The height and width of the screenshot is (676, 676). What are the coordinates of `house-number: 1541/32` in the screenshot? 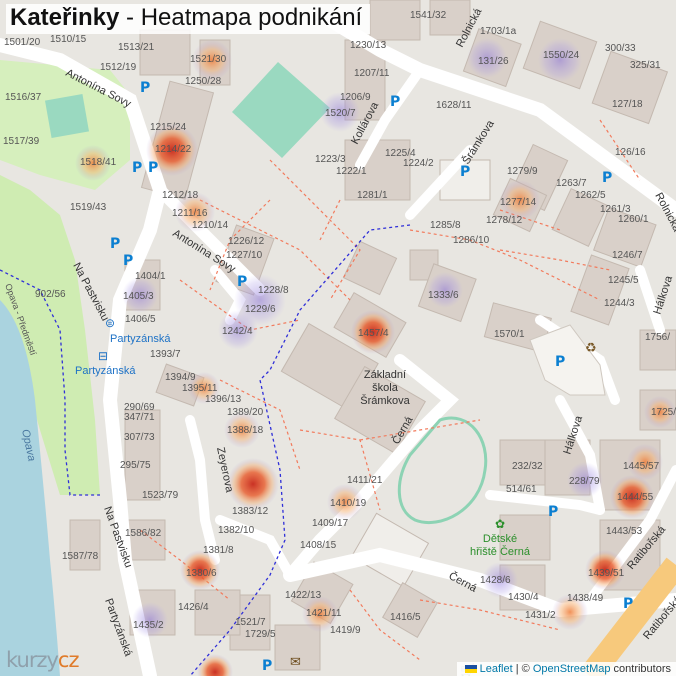 It's located at (428, 15).